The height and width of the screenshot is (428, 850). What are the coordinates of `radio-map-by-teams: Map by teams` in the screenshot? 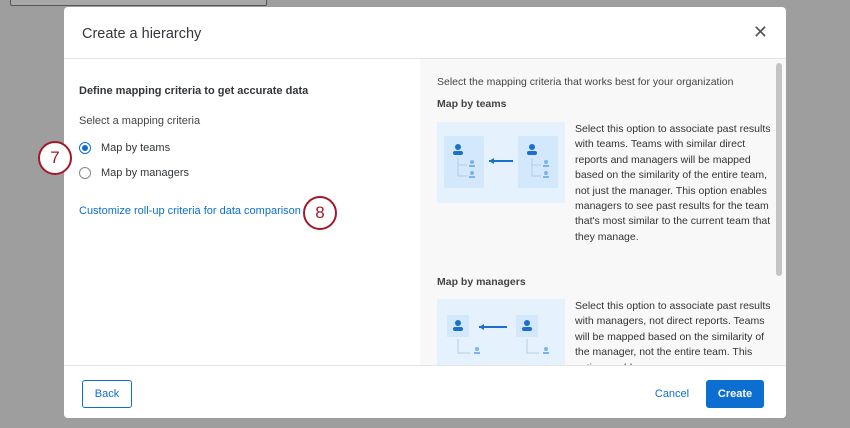 It's located at (124, 148).